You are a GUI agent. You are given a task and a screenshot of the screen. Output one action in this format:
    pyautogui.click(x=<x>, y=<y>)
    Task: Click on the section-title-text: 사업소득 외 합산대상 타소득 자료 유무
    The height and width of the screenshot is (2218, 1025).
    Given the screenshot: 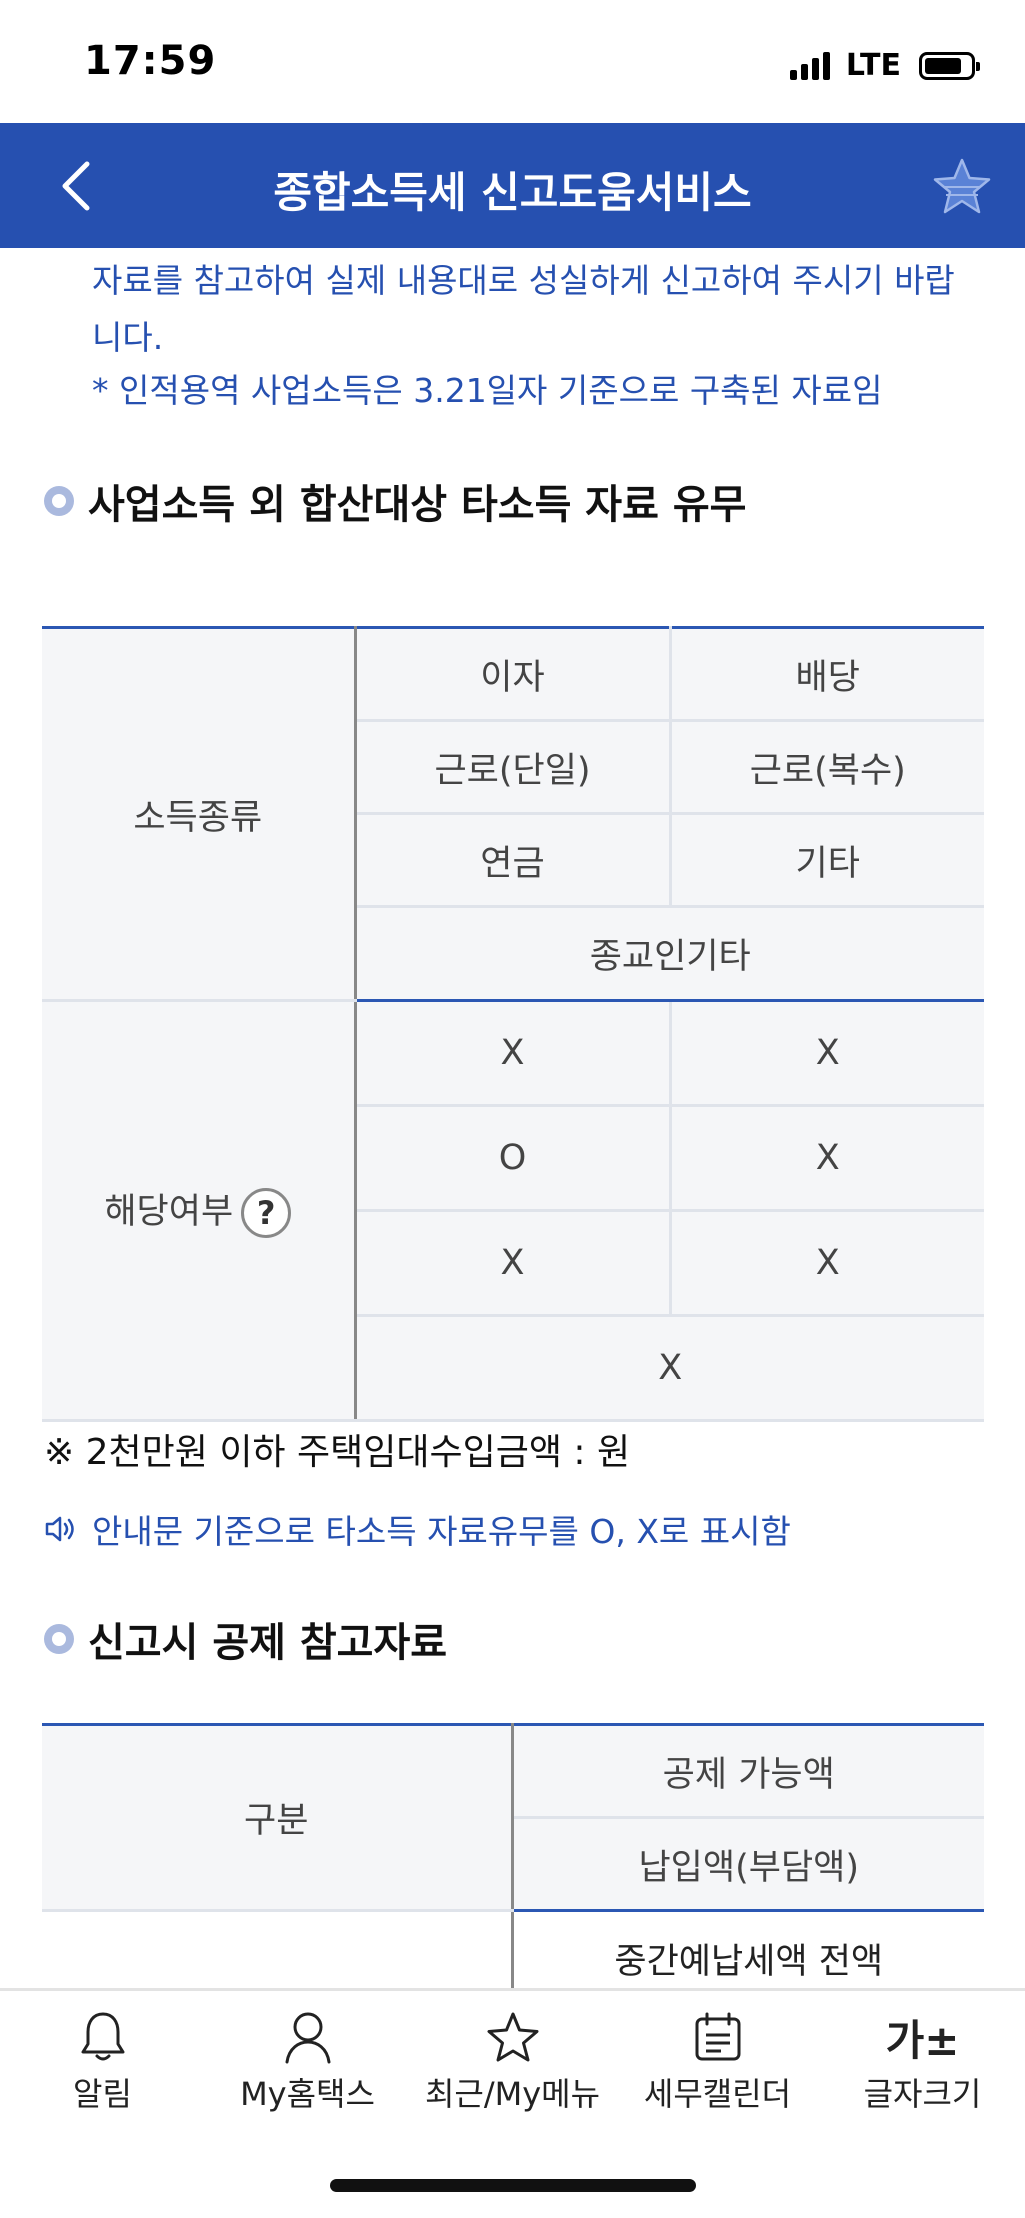 What is the action you would take?
    pyautogui.click(x=417, y=505)
    